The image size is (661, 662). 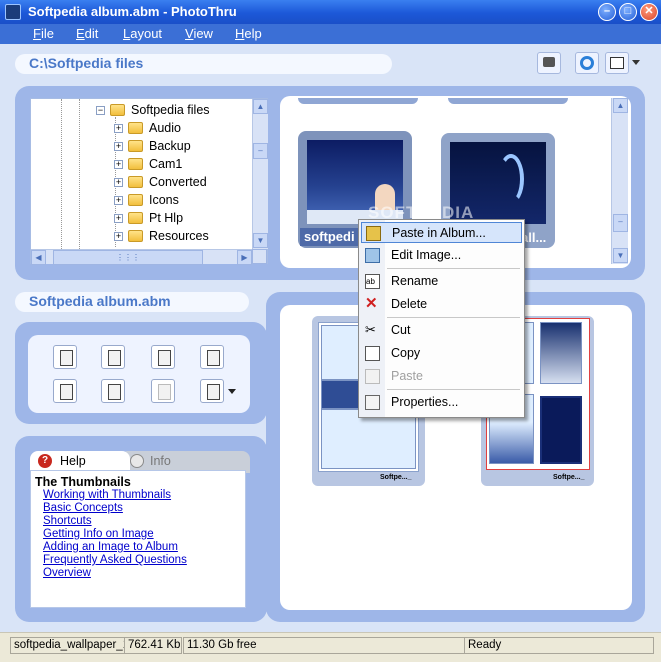 What do you see at coordinates (441, 353) in the screenshot?
I see `context-copy: Copy` at bounding box center [441, 353].